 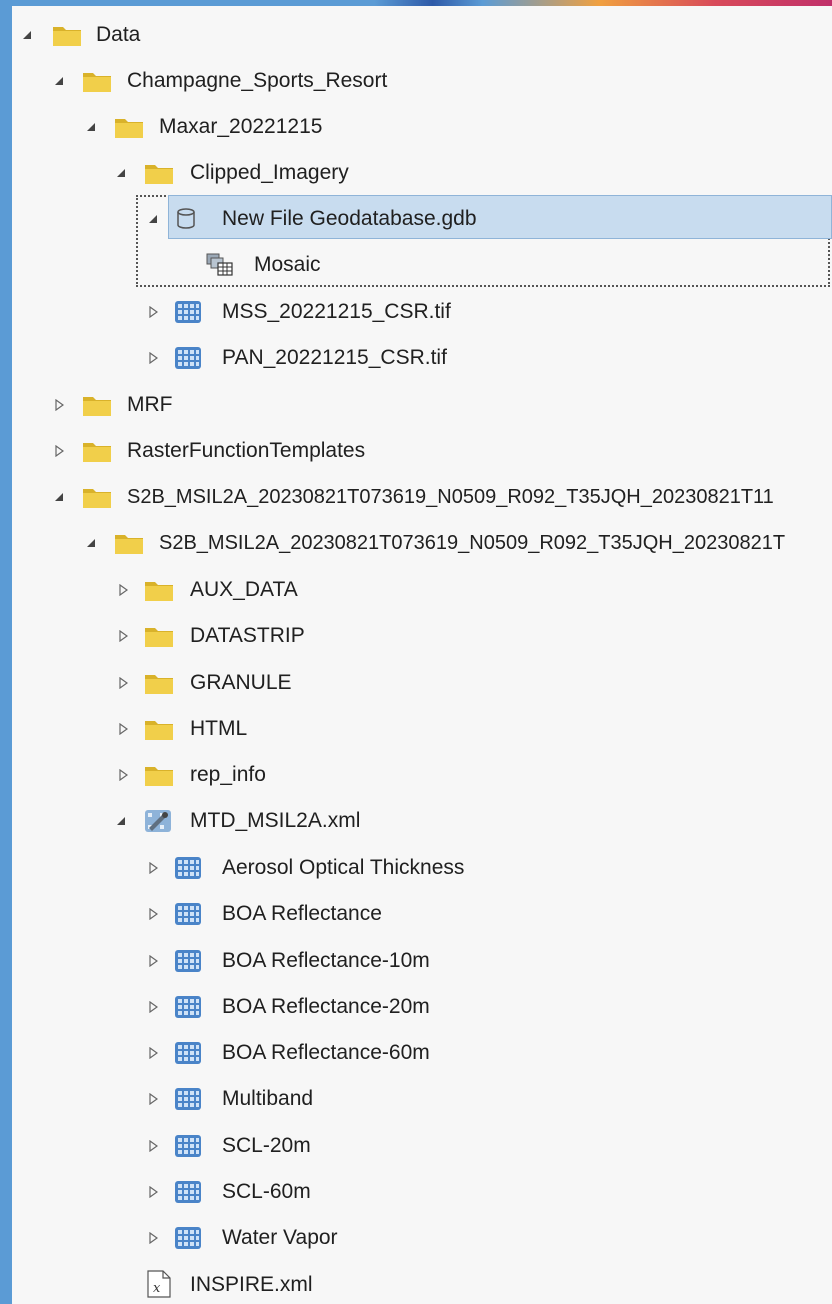 What do you see at coordinates (241, 682) in the screenshot?
I see `tree-item-label: GRANULE` at bounding box center [241, 682].